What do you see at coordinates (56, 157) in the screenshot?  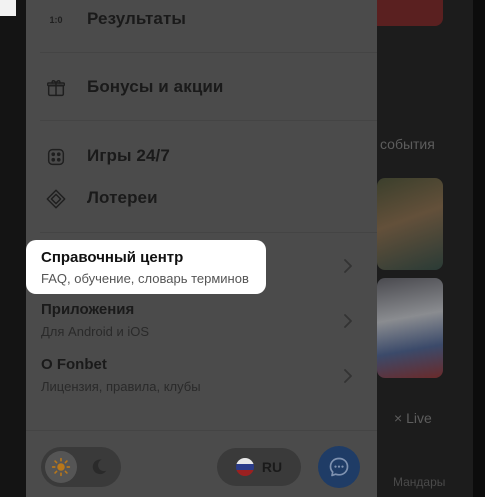 I see `dice-icon` at bounding box center [56, 157].